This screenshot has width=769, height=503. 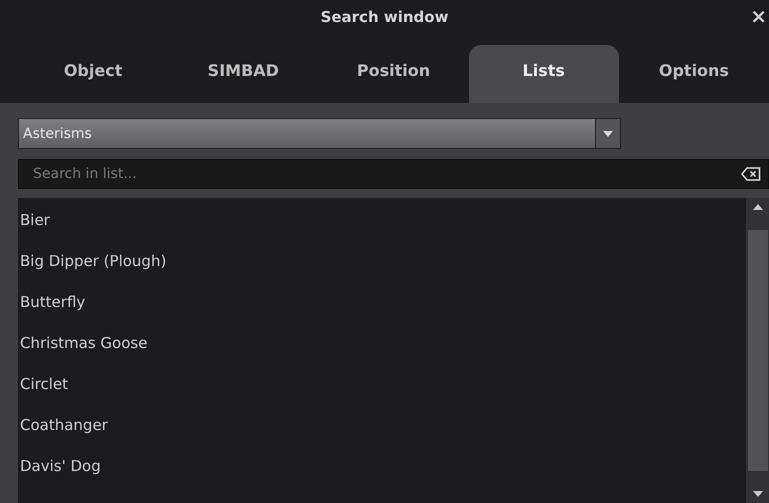 I want to click on tab: Object, so click(x=93, y=74).